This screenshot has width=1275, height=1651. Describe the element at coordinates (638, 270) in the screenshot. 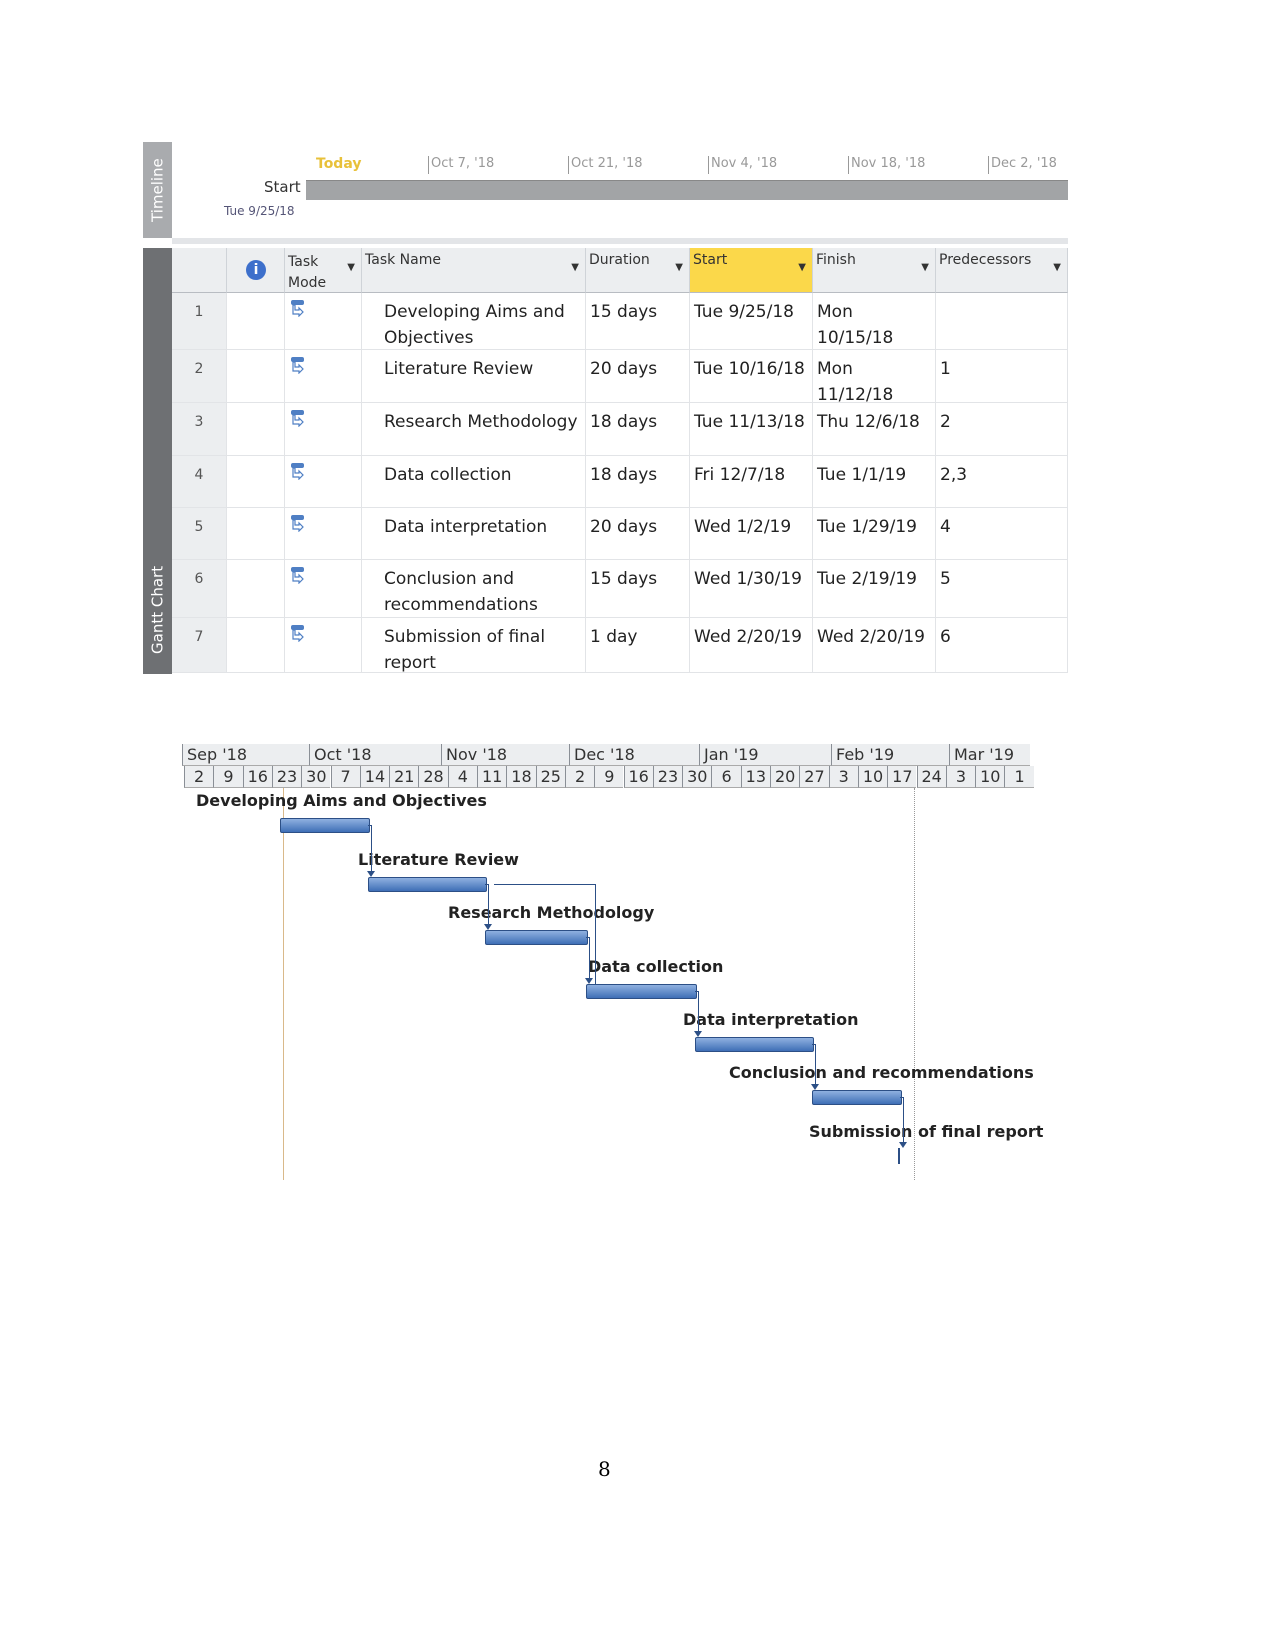

I see `header-duration: Duration ▼` at that location.